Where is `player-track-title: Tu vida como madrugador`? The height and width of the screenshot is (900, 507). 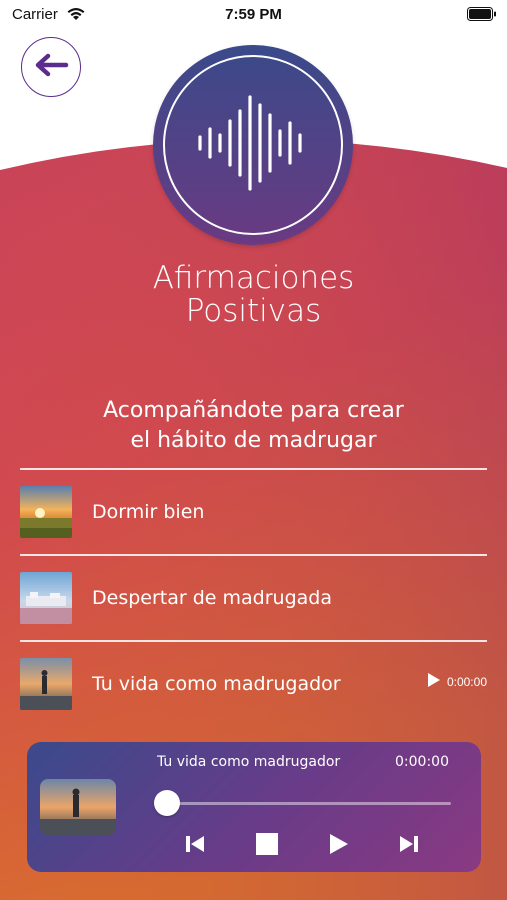
player-track-title: Tu vida como madrugador is located at coordinates (249, 762).